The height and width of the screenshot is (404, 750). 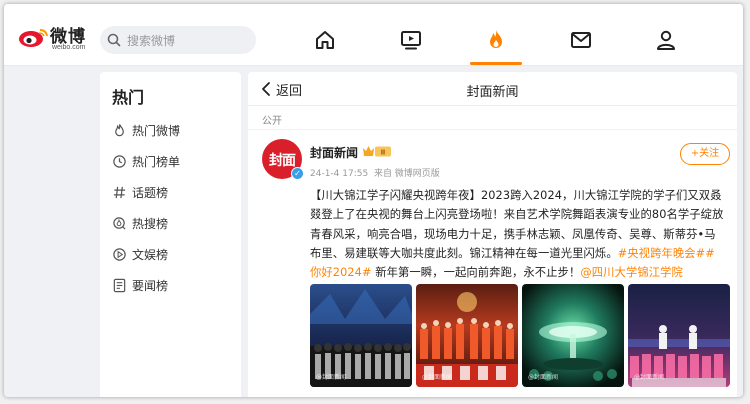 I want to click on verified-icon: ✓, so click(x=297, y=173).